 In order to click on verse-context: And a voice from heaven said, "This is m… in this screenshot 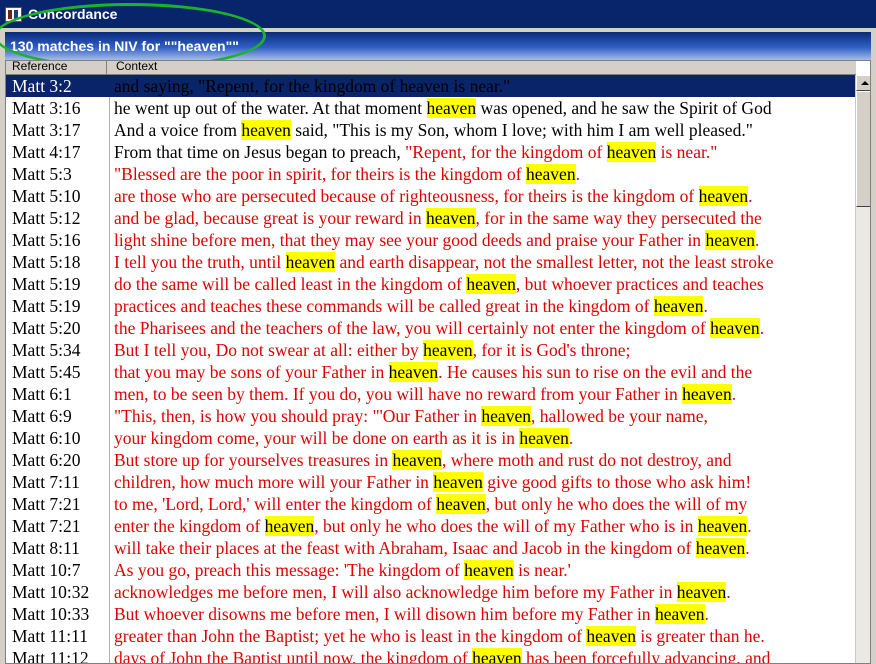, I will do `click(484, 130)`.